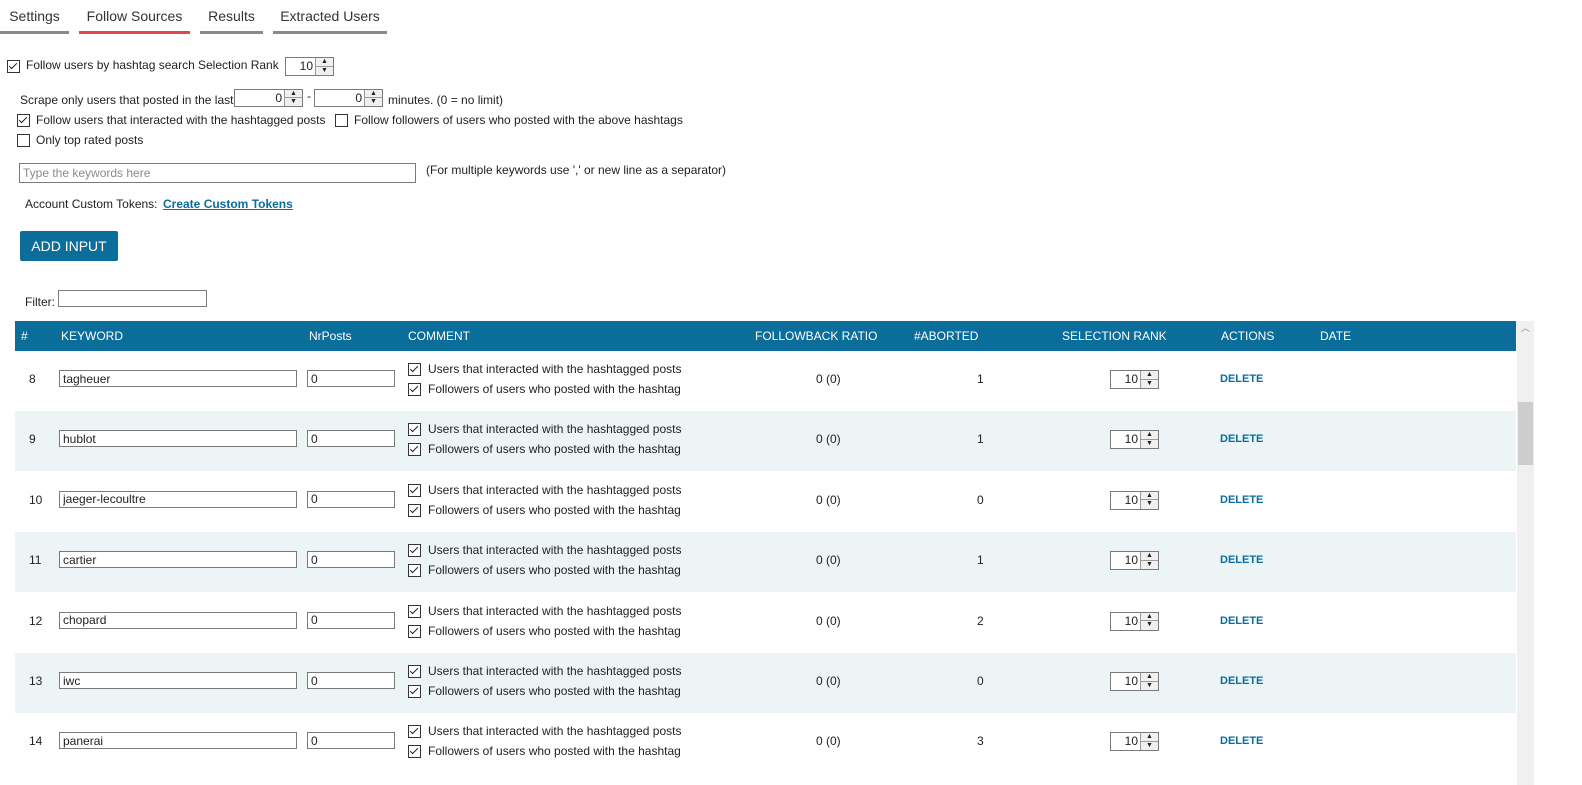 The width and height of the screenshot is (1582, 785). What do you see at coordinates (348, 98) in the screenshot?
I see `scrape-max-spinner: 0 ▲ ▼` at bounding box center [348, 98].